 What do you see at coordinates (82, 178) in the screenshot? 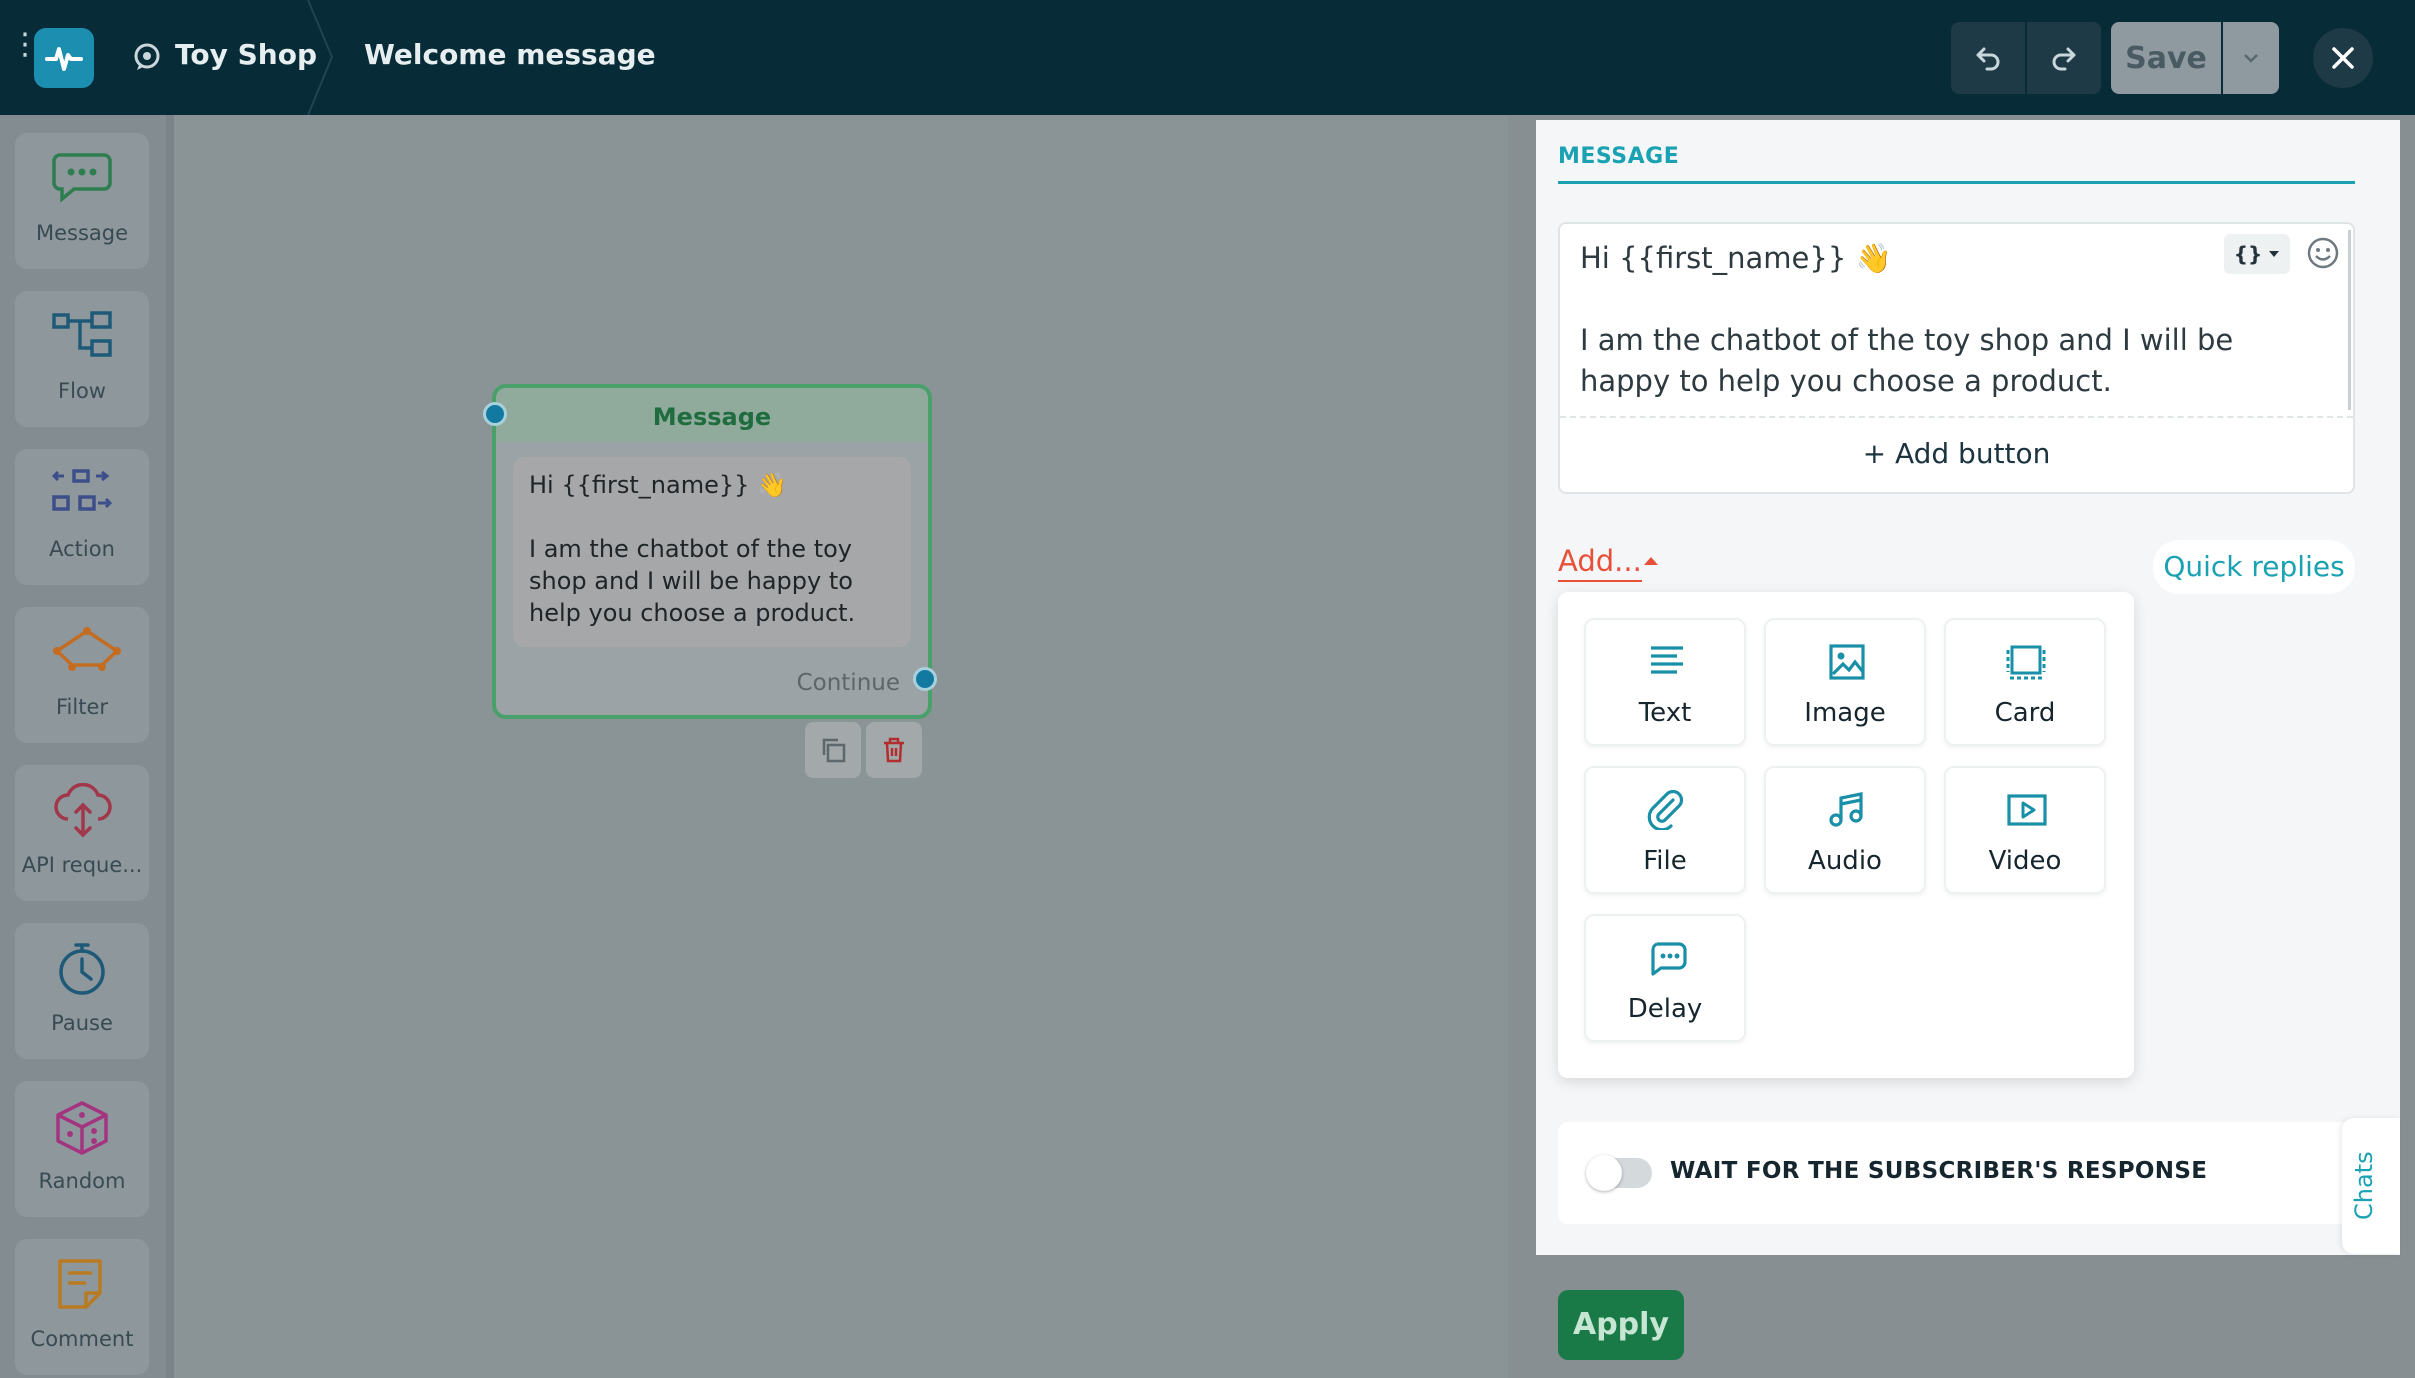
I see `message-bubble-icon` at bounding box center [82, 178].